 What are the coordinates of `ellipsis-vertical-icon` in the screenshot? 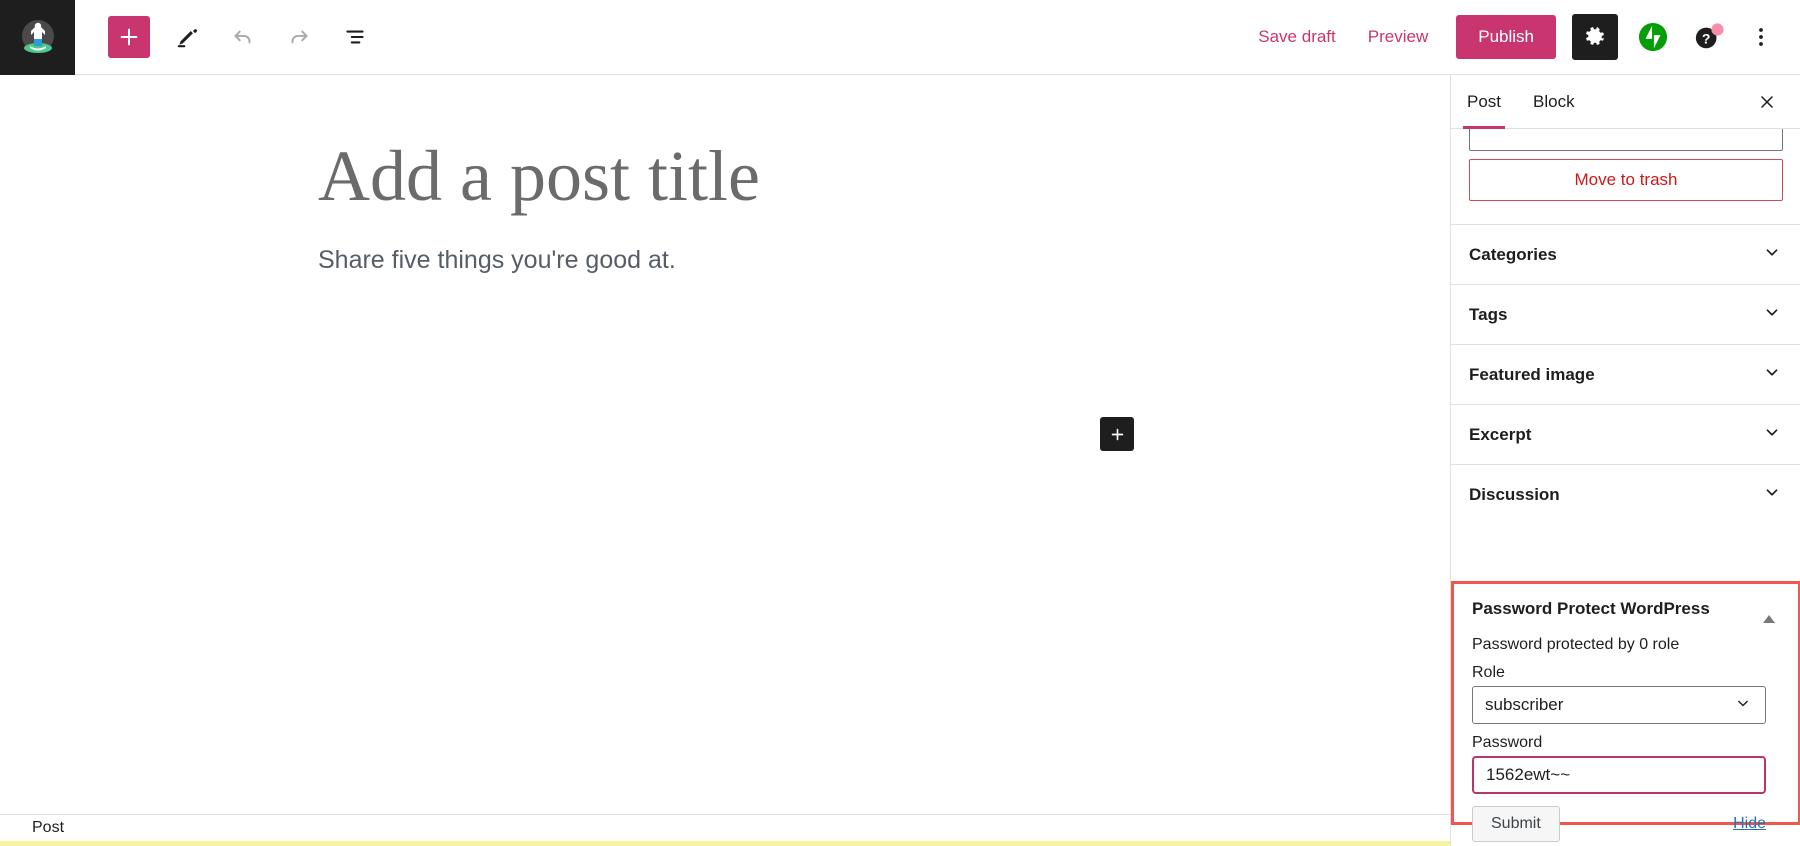 It's located at (1761, 37).